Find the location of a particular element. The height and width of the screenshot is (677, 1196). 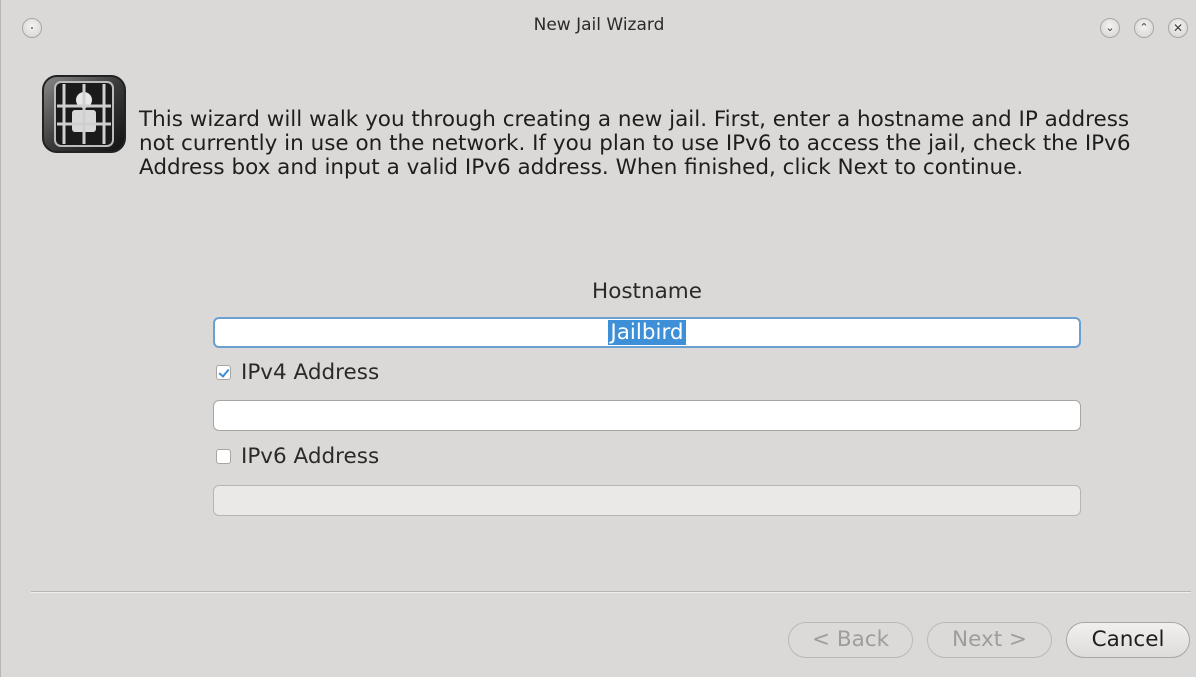

button-divider is located at coordinates (611, 592).